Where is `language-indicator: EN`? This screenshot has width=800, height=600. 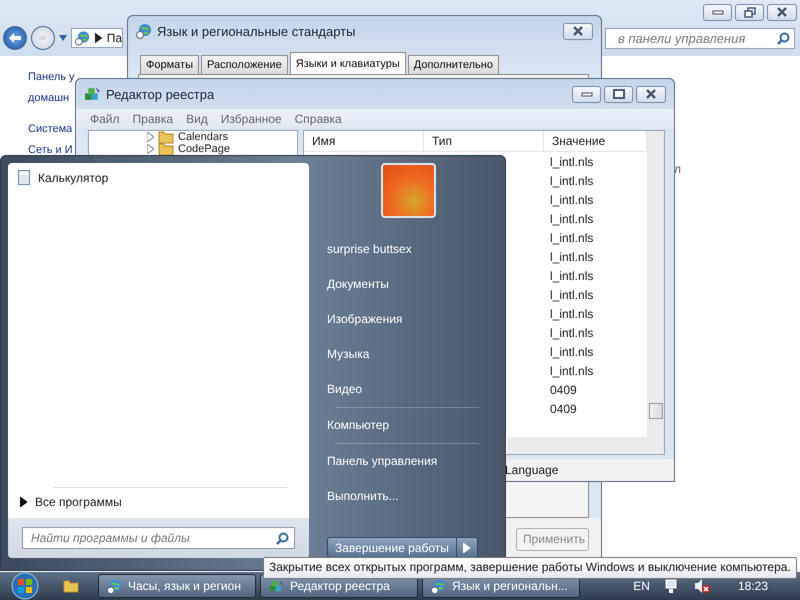
language-indicator: EN is located at coordinates (641, 586).